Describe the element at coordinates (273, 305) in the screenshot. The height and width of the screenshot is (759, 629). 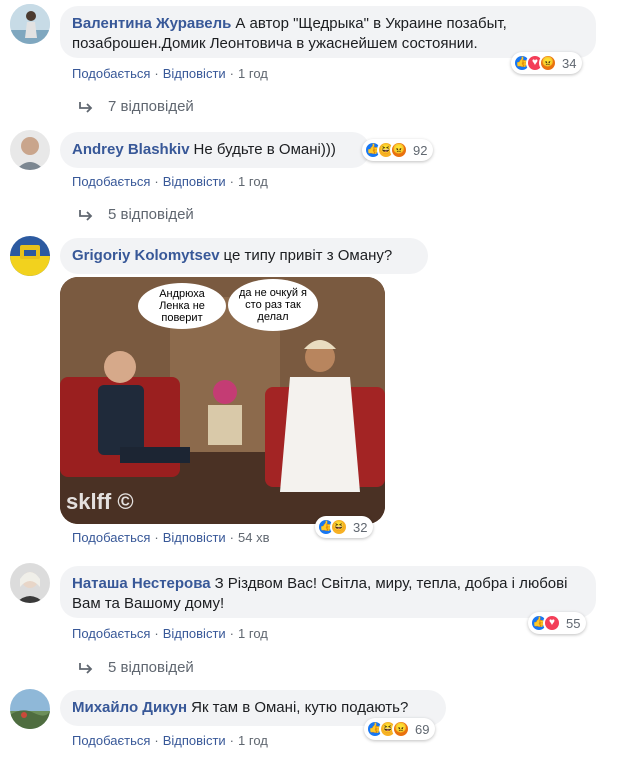
I see `meme-speech-bubble-right: да не очкуй я сто раз так делал` at that location.